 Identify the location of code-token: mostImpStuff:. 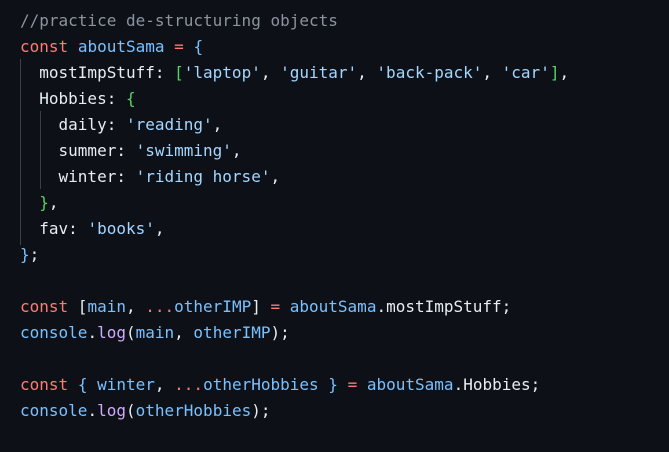
(97, 72).